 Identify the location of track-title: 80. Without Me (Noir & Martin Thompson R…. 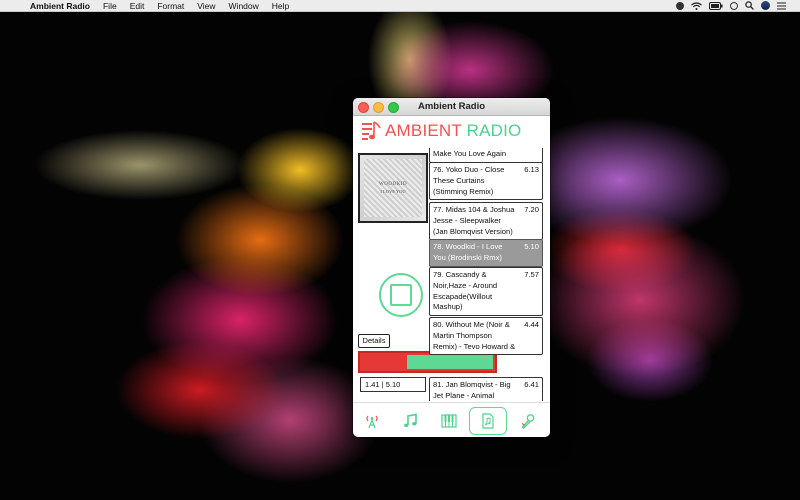
(474, 335).